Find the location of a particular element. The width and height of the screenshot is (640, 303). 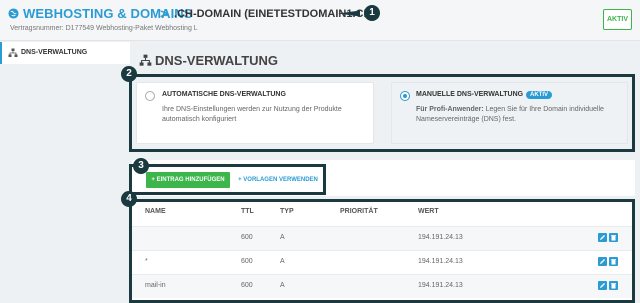

annotation-arrow-icon is located at coordinates (349, 13).